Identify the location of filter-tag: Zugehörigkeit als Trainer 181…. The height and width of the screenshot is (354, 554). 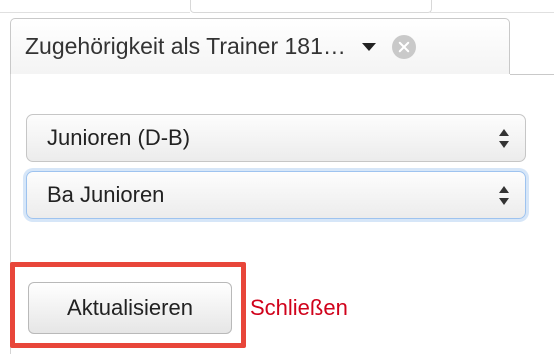
(260, 46).